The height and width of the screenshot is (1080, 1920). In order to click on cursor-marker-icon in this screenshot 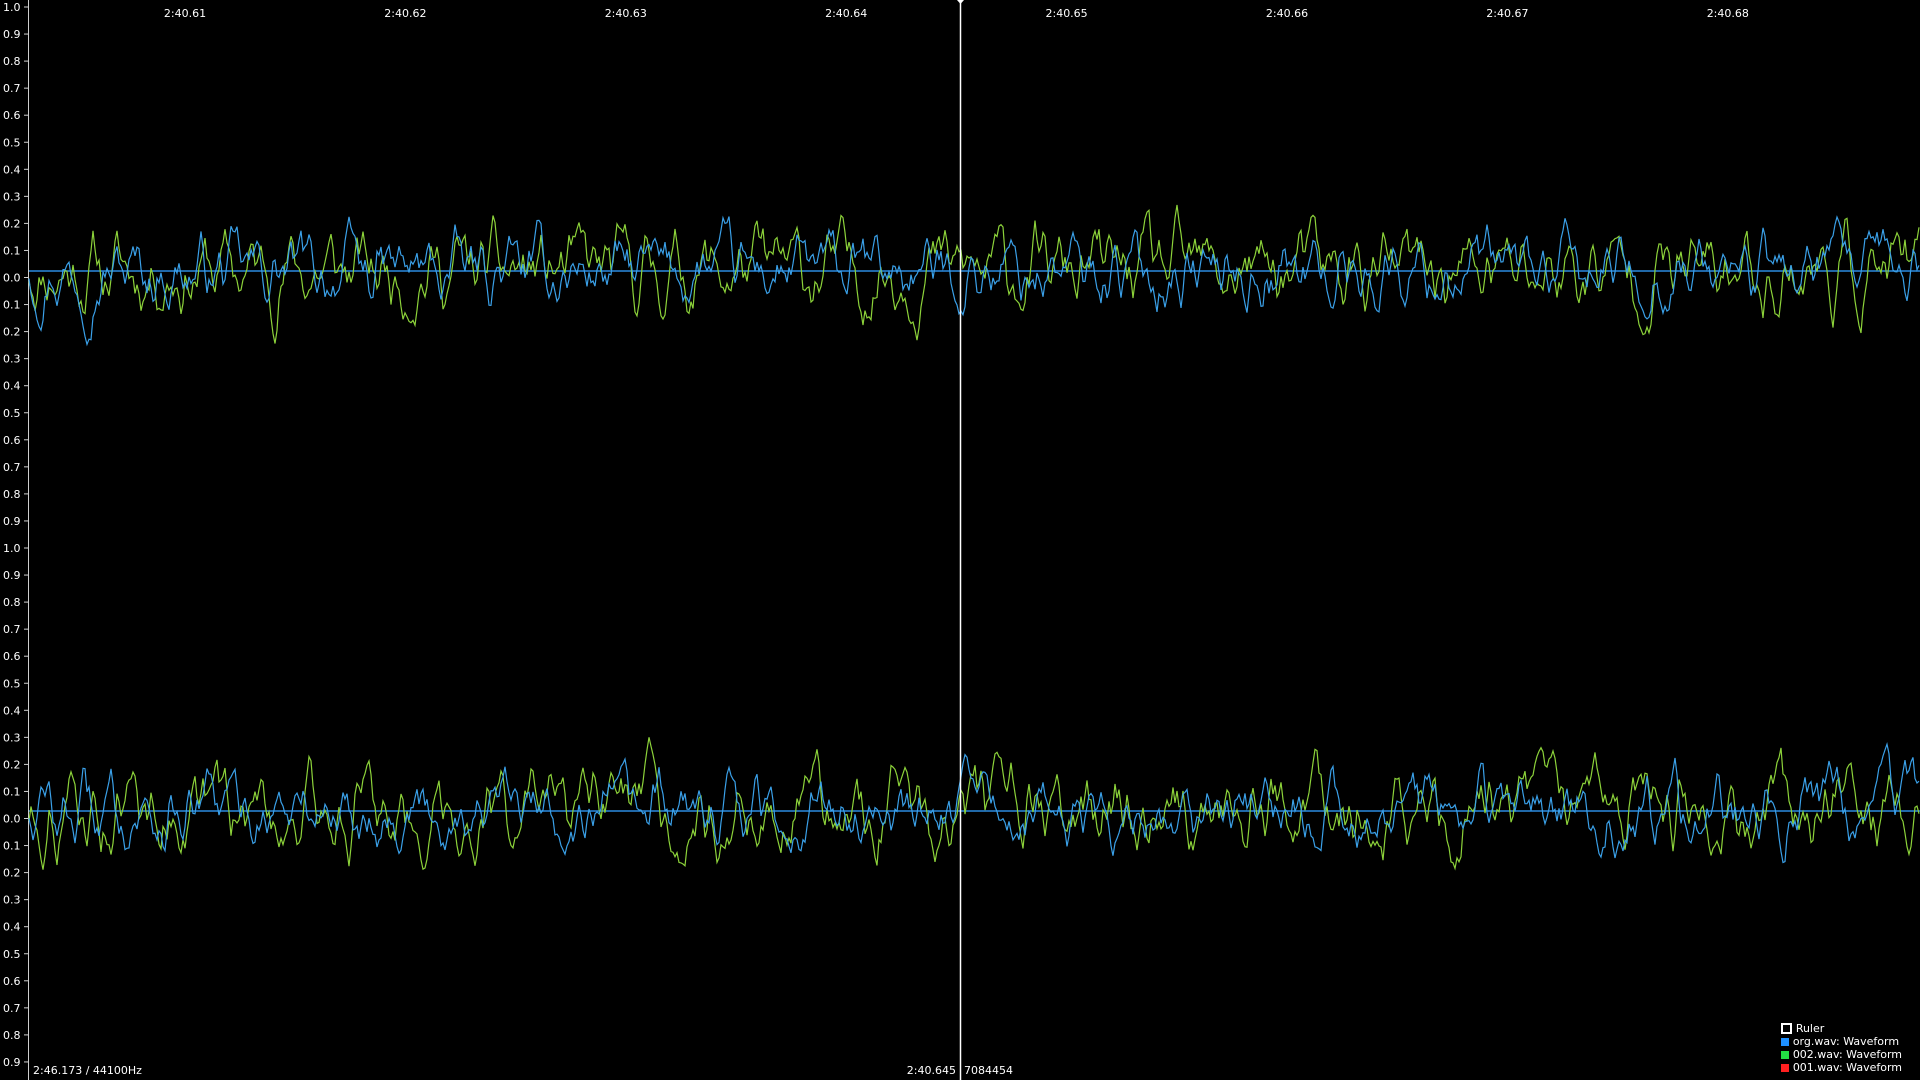, I will do `click(960, 2)`.